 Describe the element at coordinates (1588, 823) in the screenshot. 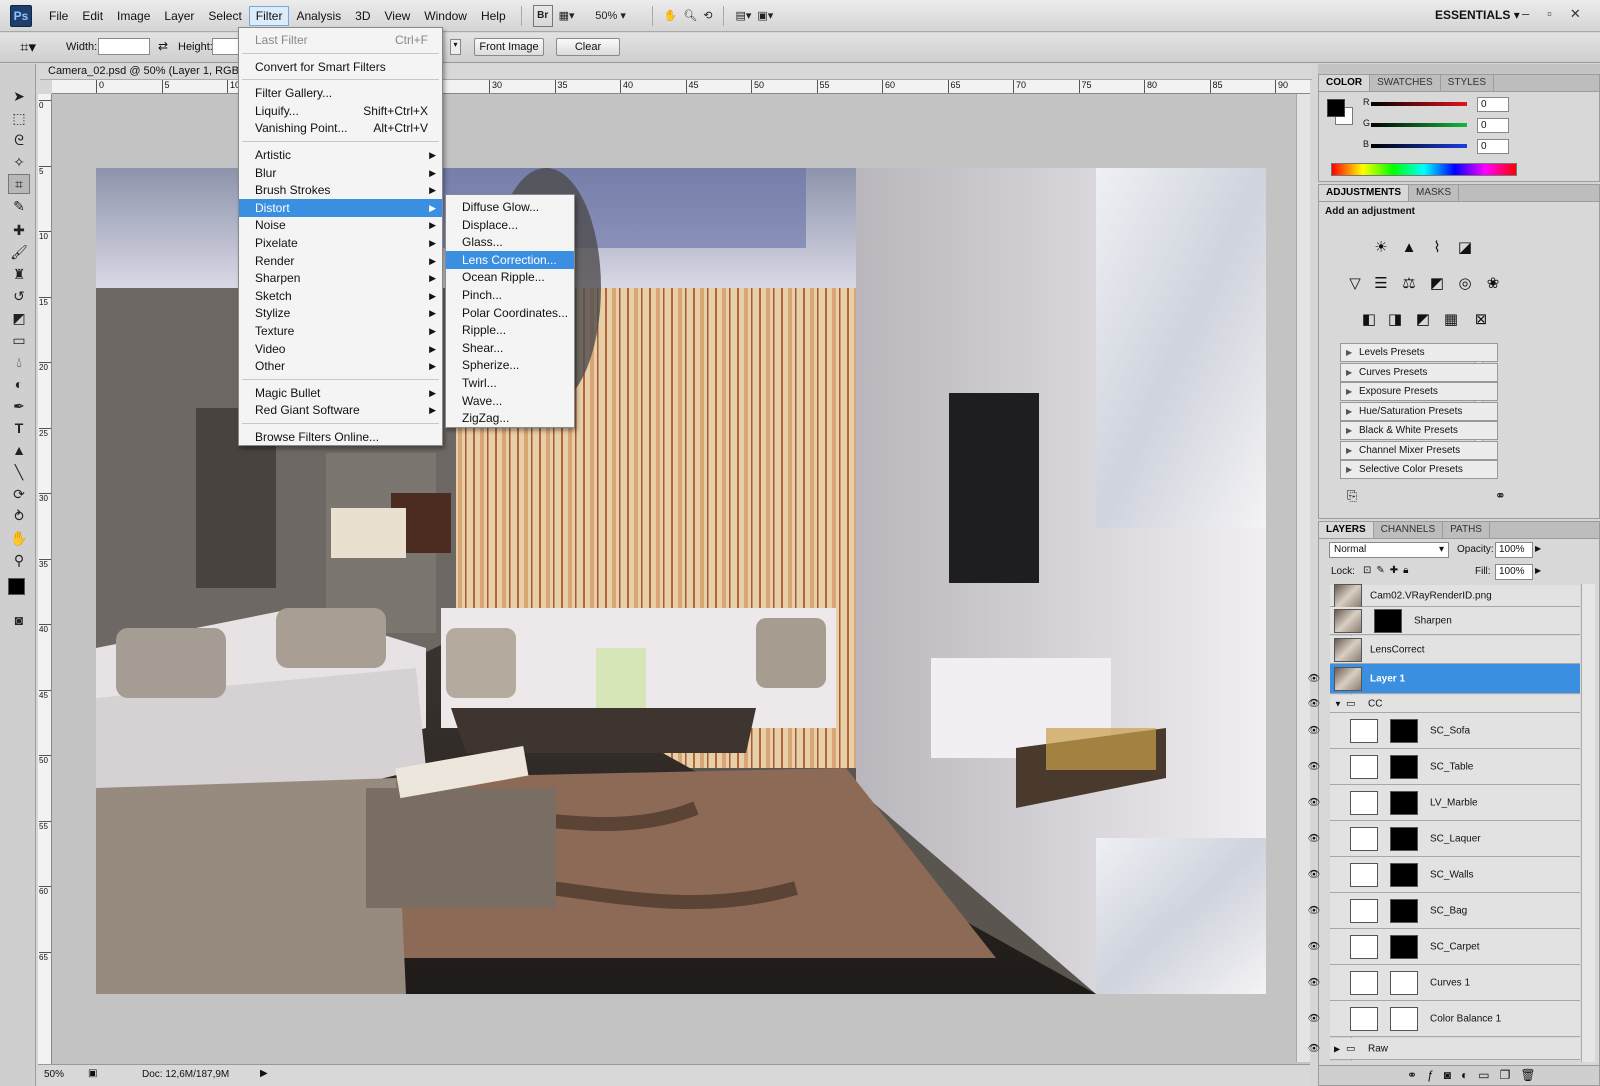

I see `layers-scrollbar` at that location.